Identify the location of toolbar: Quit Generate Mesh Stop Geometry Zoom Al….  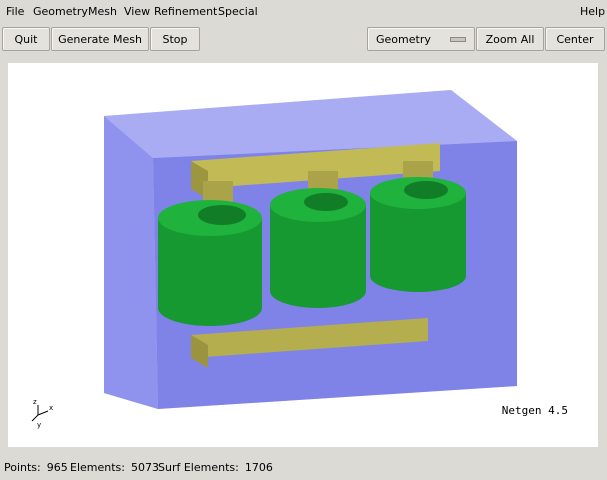
(303, 39).